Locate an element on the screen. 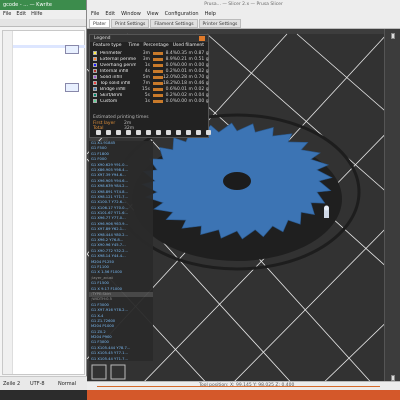  tab-plater: Plater is located at coordinates (100, 23).